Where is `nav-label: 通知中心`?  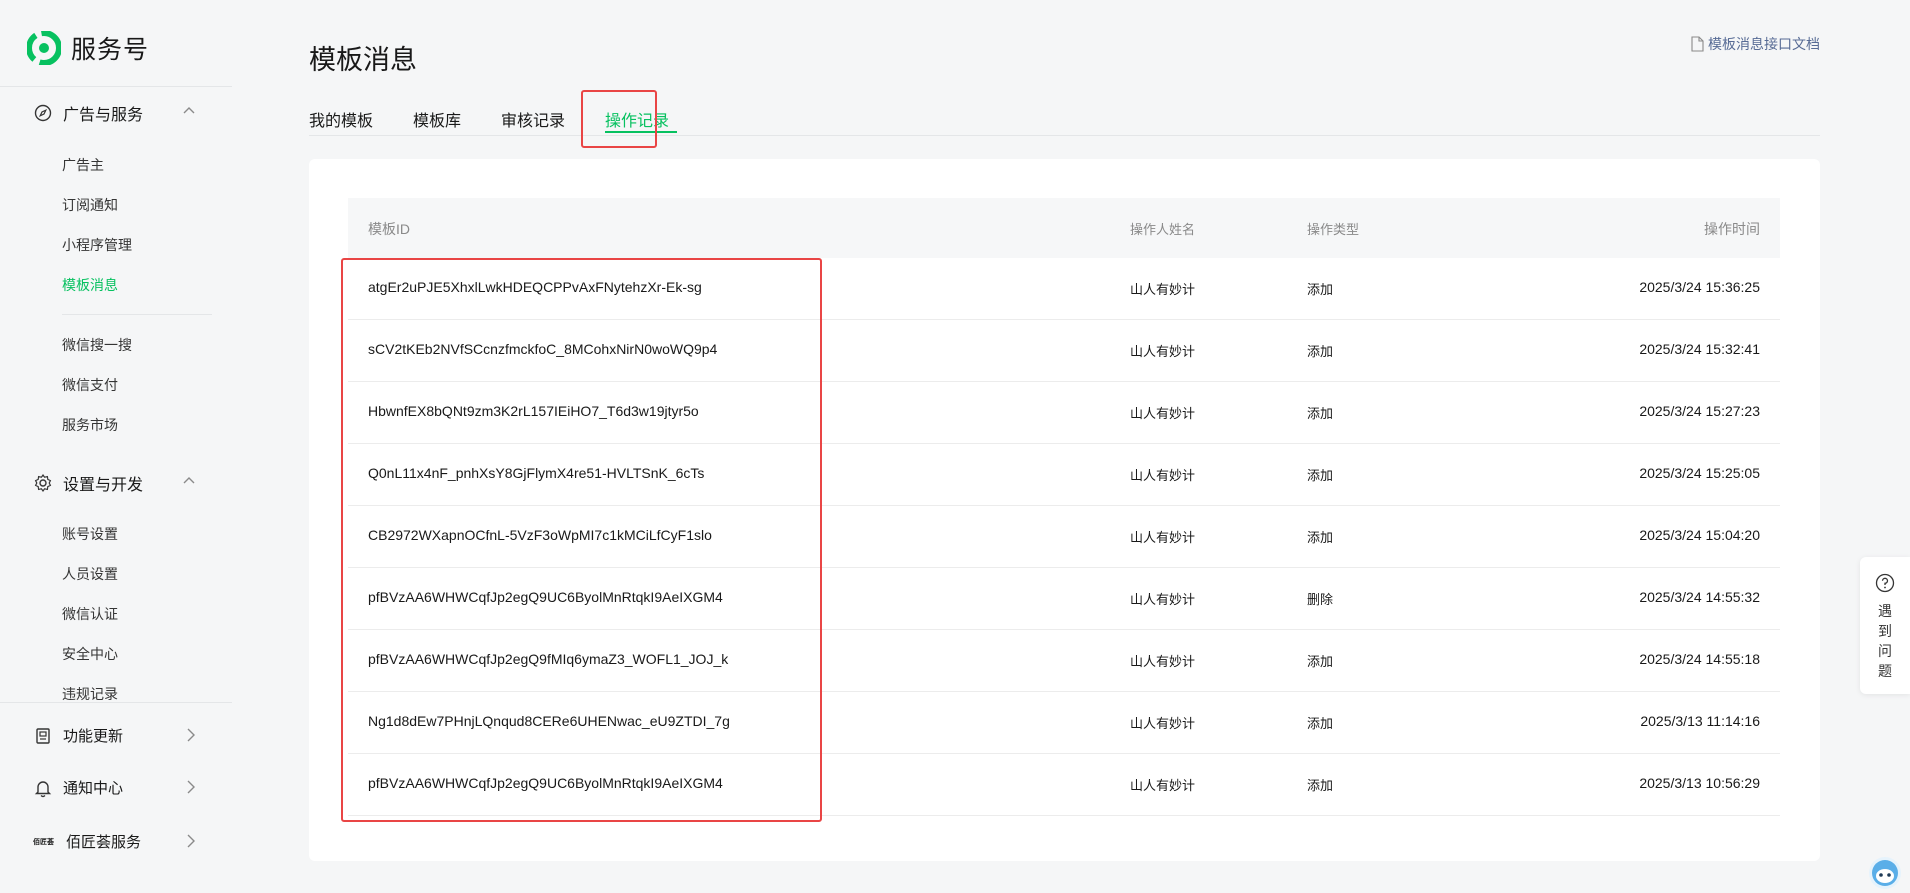 nav-label: 通知中心 is located at coordinates (93, 788).